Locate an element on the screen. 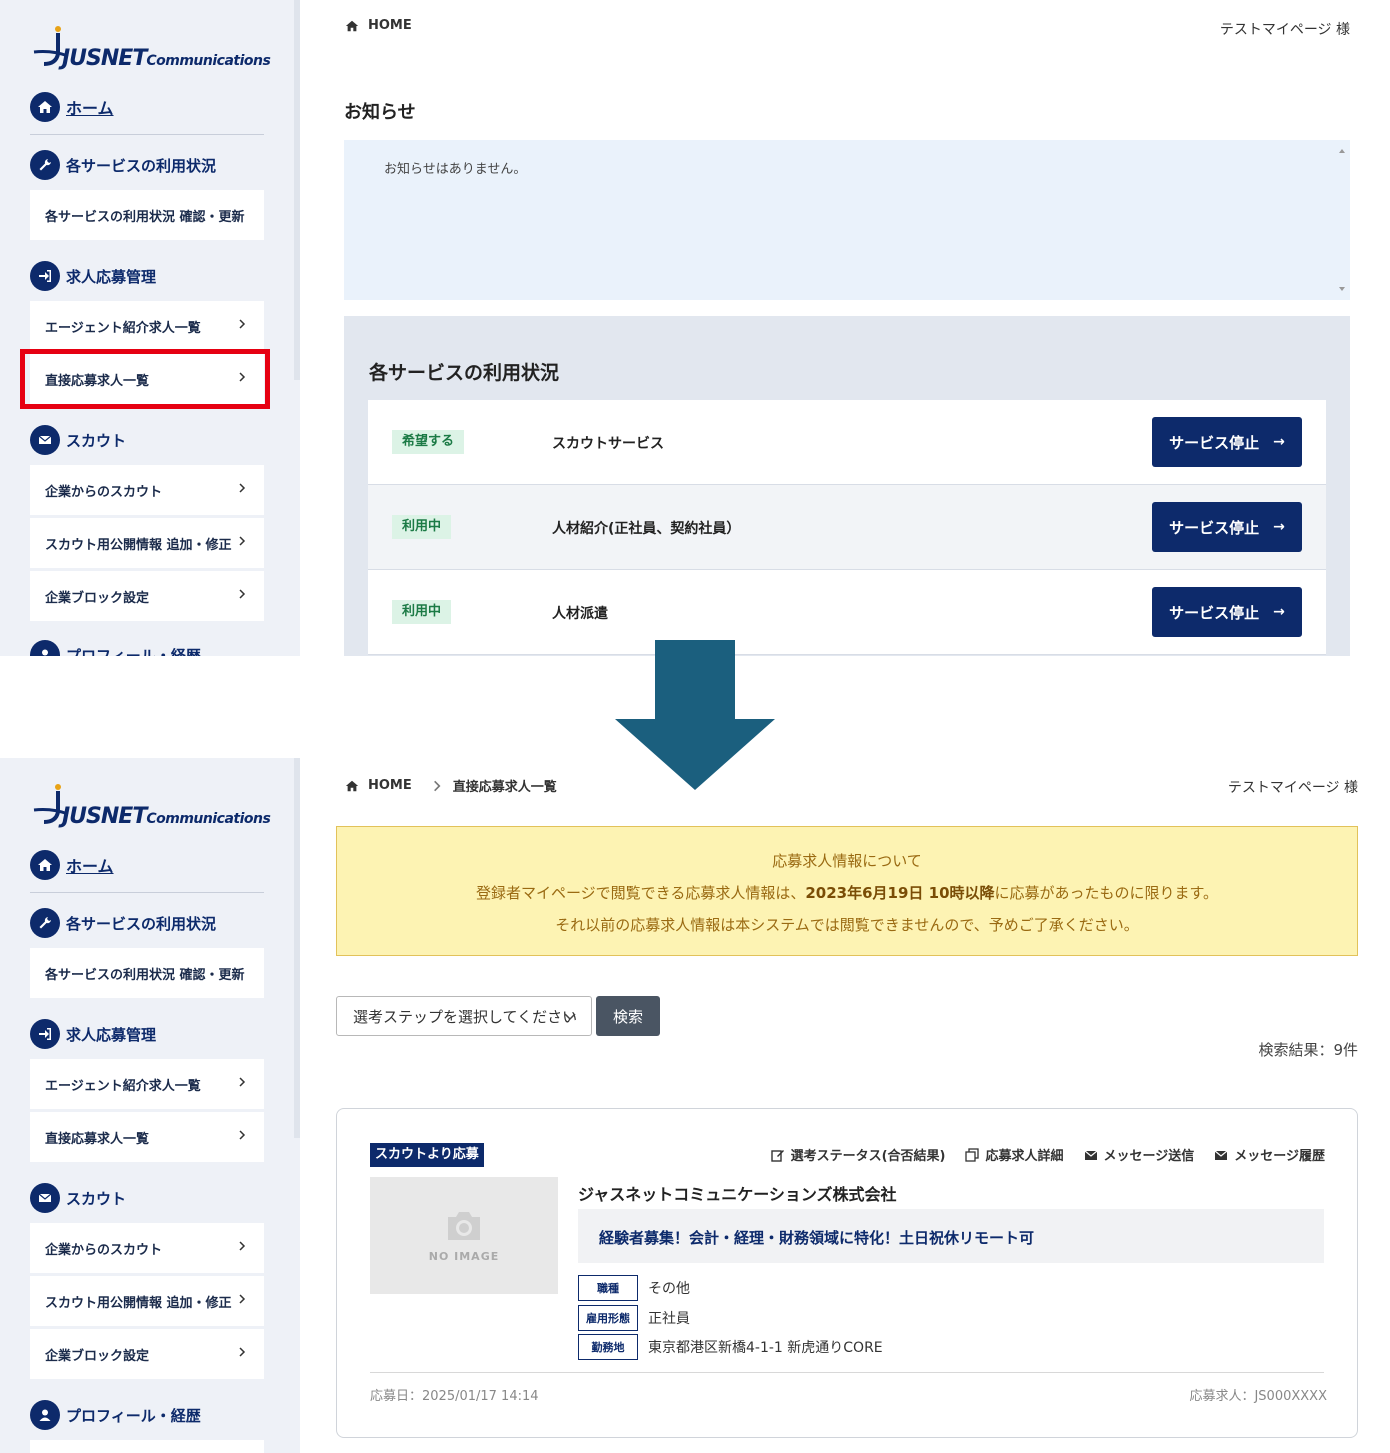  attr-row-location: 勤務地 東京都港区新橋4-1-1 新虎通りCORE is located at coordinates (730, 1347).